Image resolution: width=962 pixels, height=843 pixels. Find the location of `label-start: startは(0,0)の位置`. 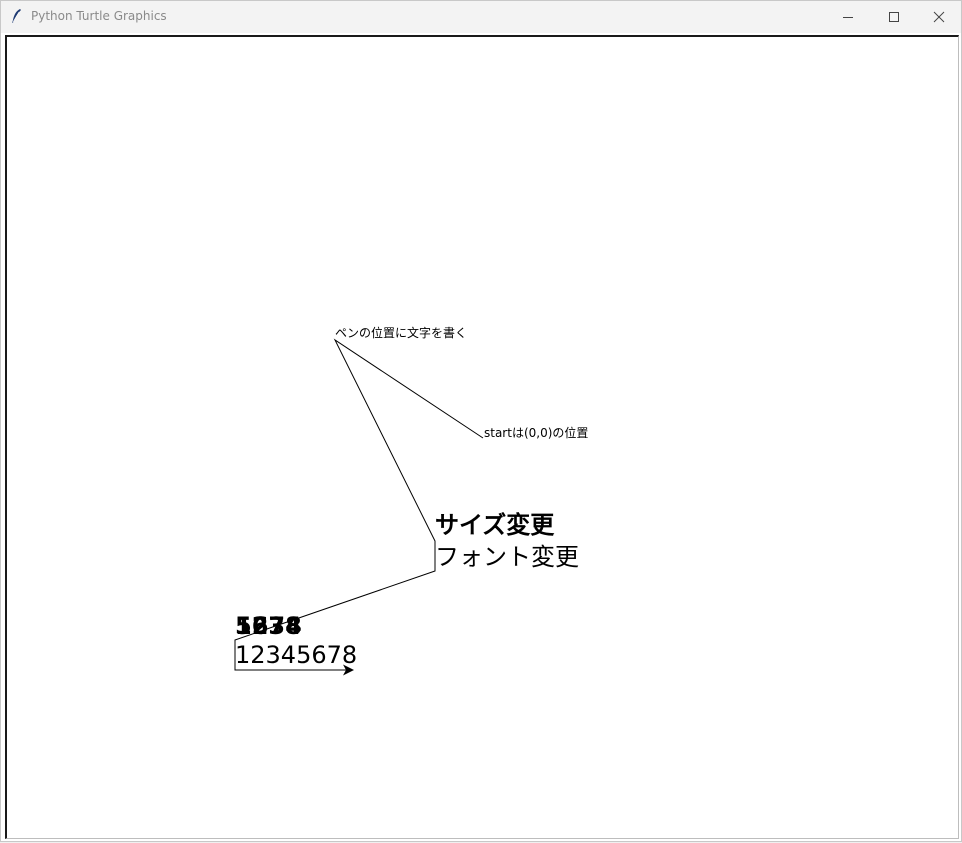

label-start: startは(0,0)の位置 is located at coordinates (536, 432).